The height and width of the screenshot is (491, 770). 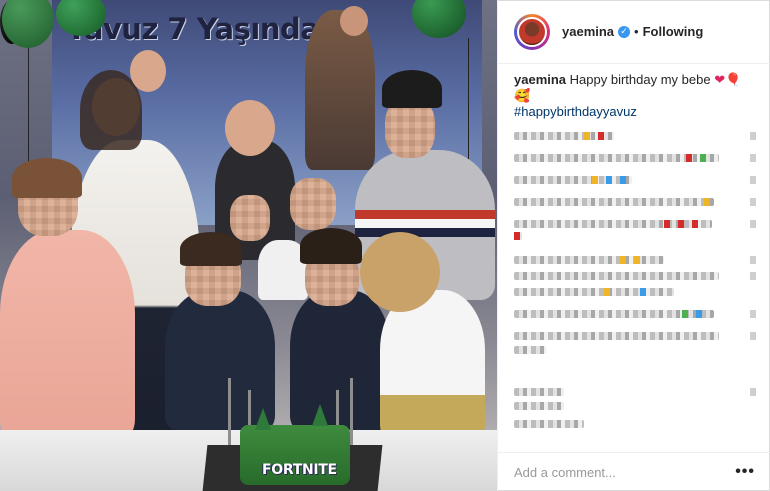 I want to click on verified-badge-icon: ✓, so click(x=624, y=31).